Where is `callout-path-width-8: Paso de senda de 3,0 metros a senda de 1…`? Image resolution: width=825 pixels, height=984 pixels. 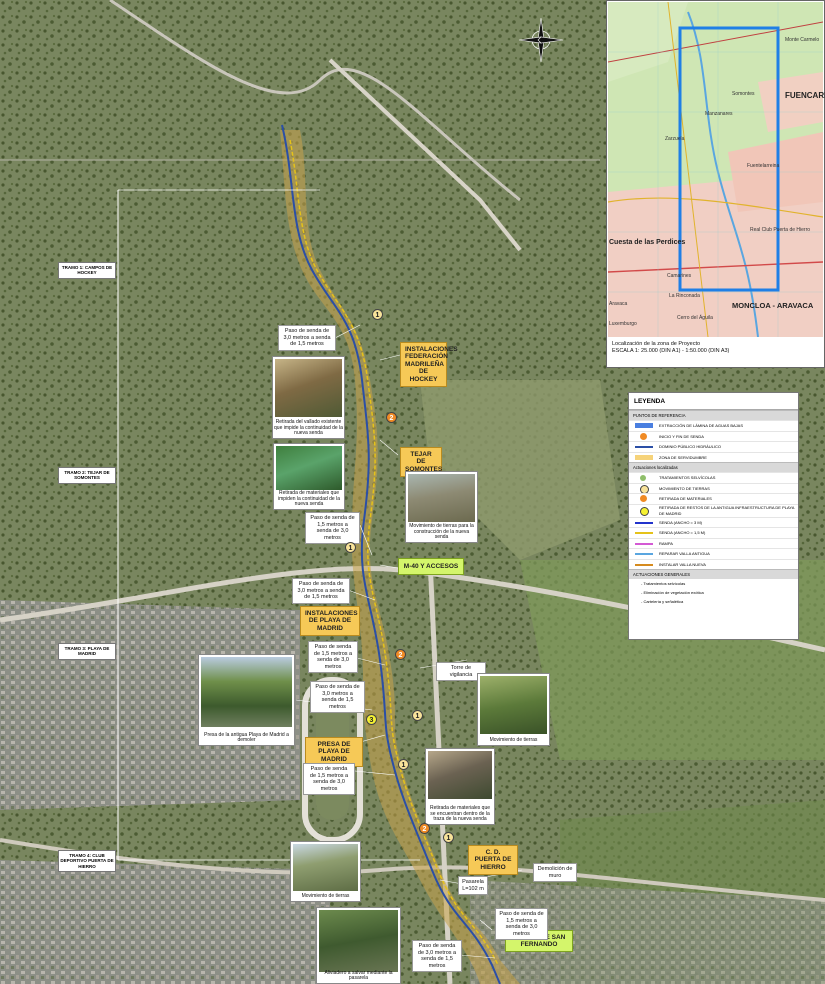 callout-path-width-8: Paso de senda de 3,0 metros a senda de 1… is located at coordinates (437, 956).